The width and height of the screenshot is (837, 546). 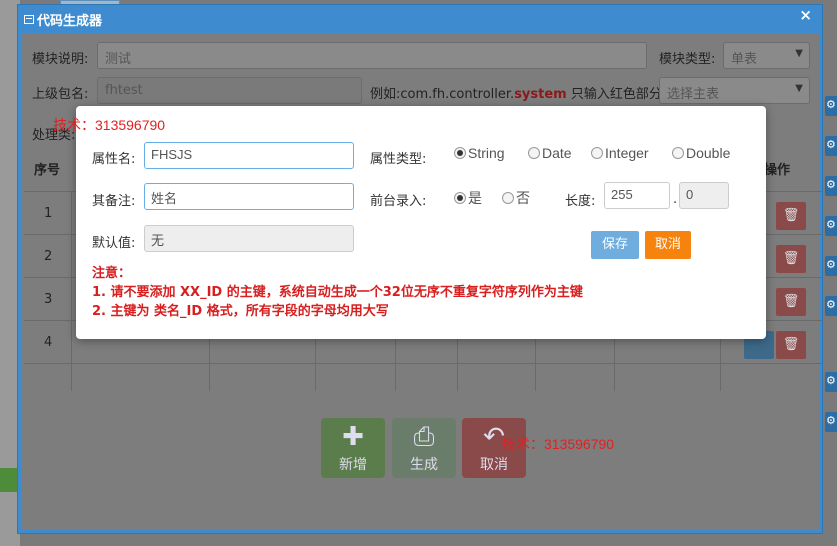 I want to click on background-green-tab, so click(x=9, y=480).